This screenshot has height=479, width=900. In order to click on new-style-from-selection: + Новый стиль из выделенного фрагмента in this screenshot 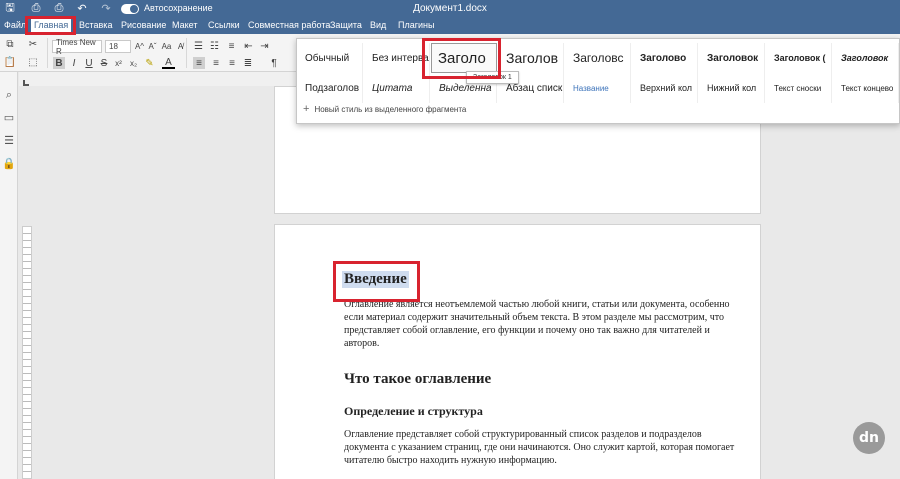, I will do `click(384, 109)`.